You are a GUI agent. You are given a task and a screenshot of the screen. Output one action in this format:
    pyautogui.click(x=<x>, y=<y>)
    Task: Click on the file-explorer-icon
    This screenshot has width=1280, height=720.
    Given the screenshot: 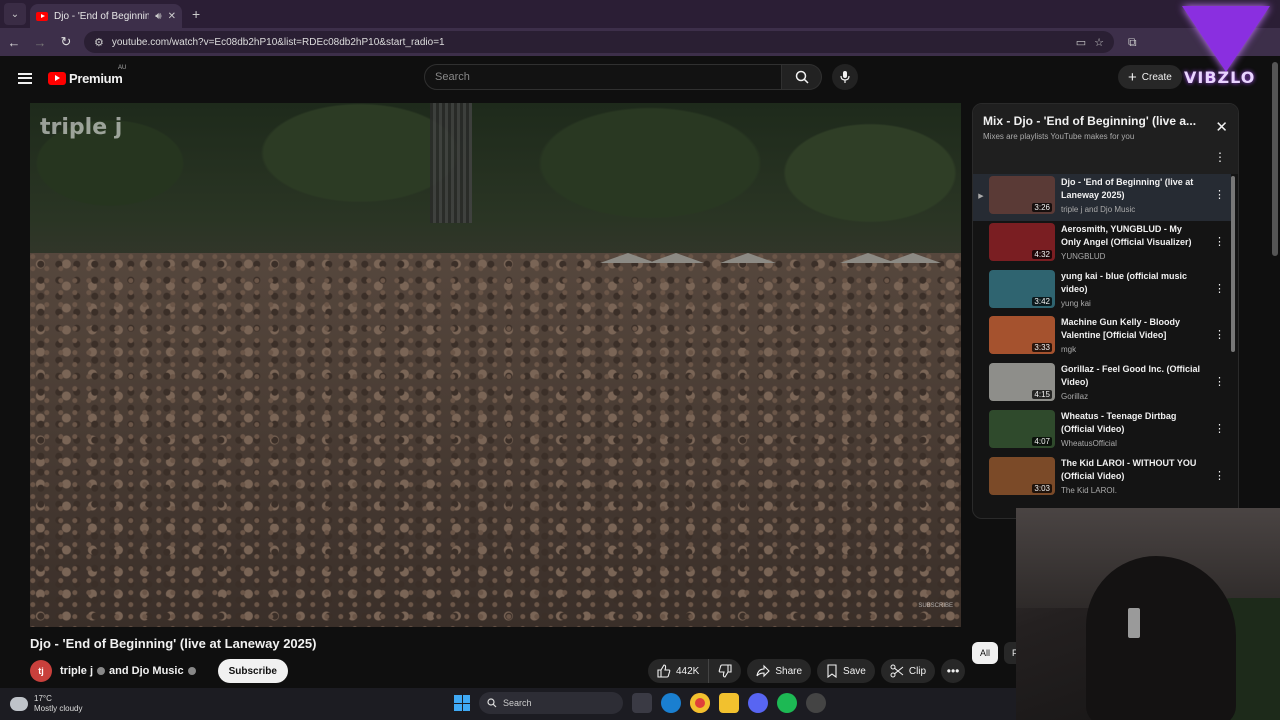 What is the action you would take?
    pyautogui.click(x=729, y=703)
    